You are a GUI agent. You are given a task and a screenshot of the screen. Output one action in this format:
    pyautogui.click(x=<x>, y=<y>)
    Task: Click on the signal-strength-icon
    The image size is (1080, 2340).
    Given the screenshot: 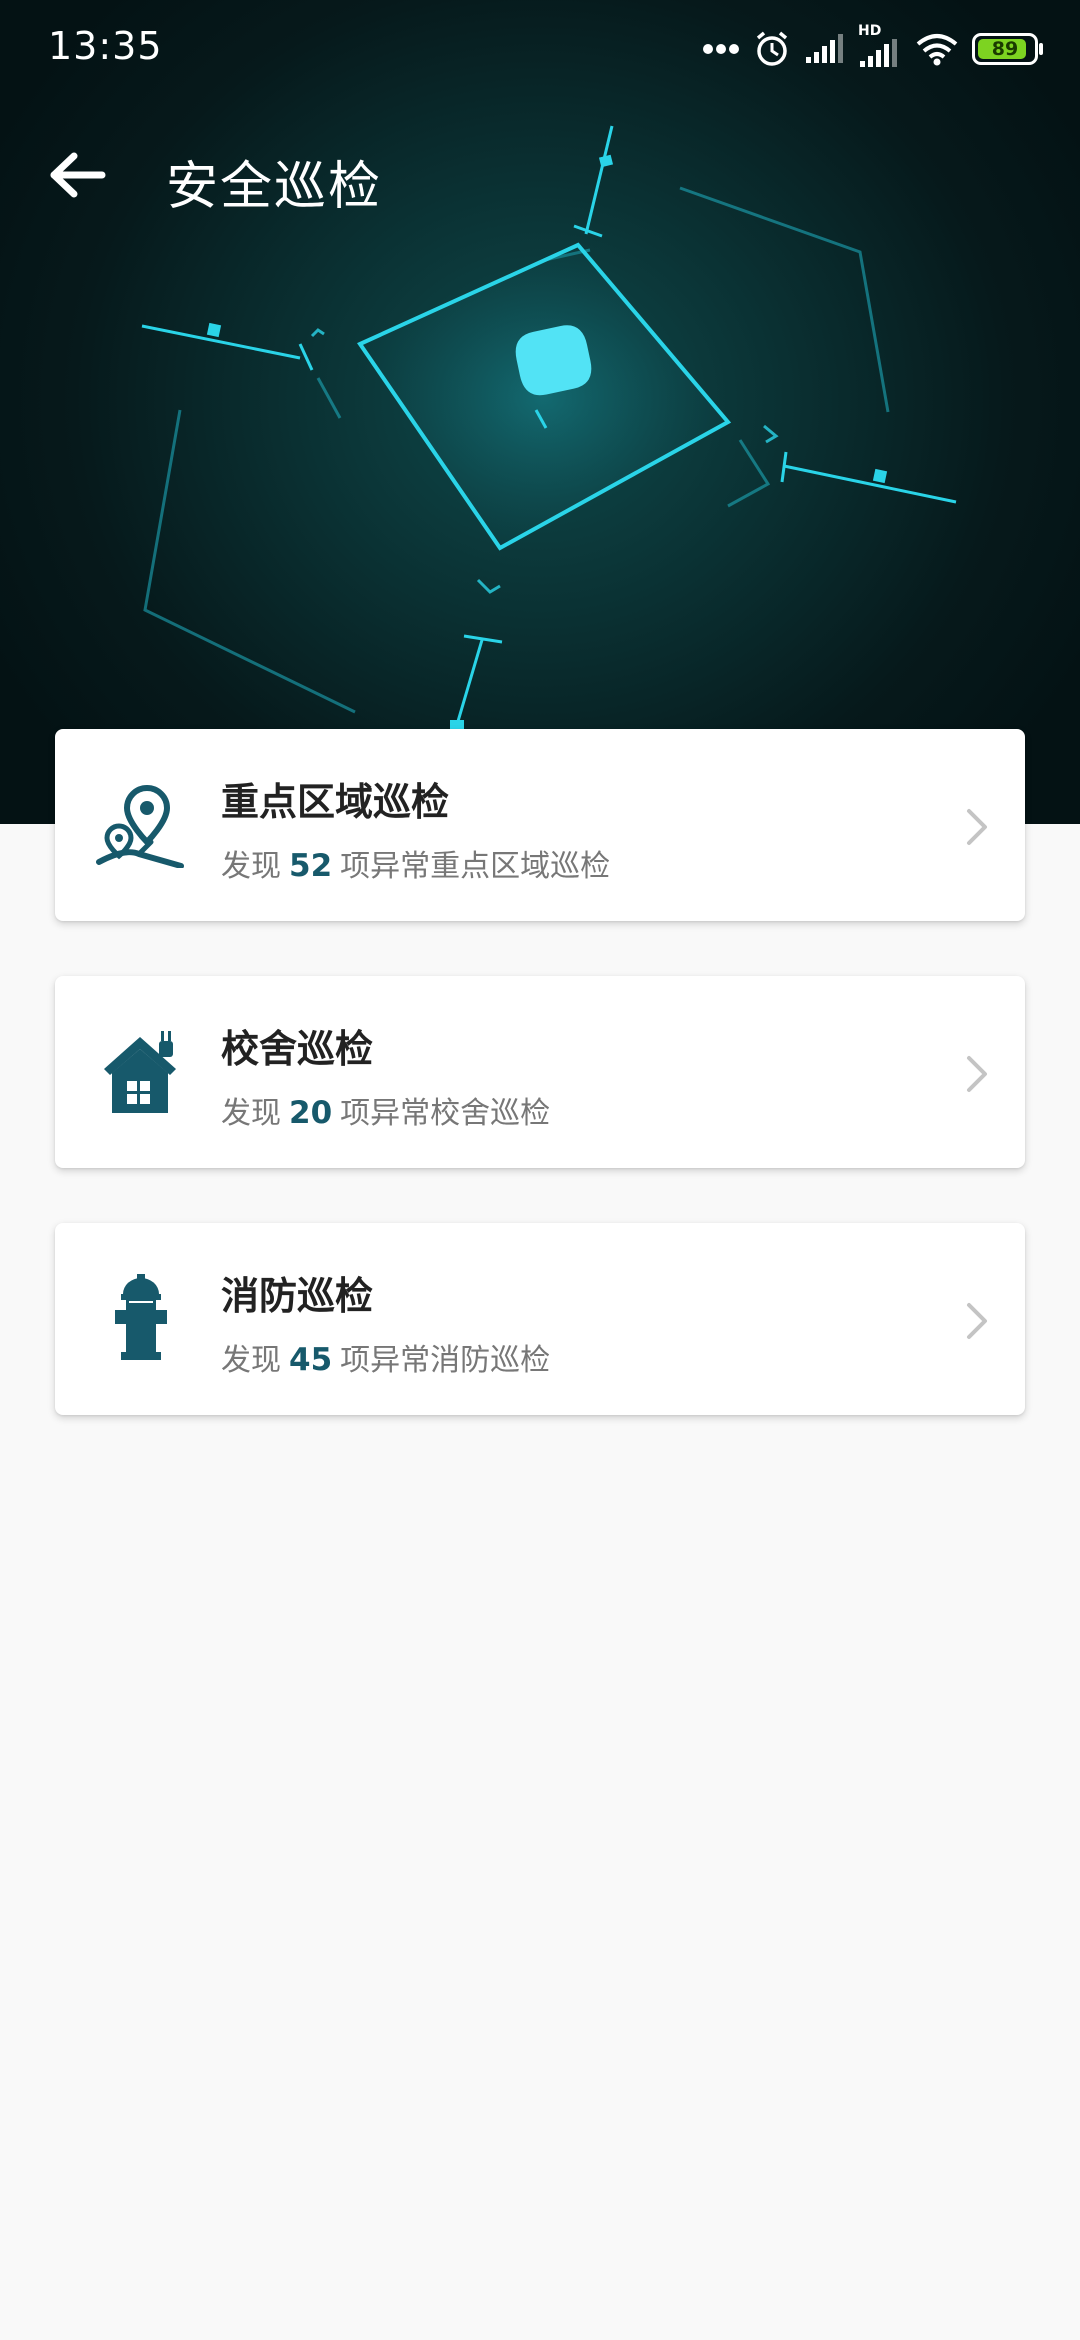 What is the action you would take?
    pyautogui.click(x=824, y=48)
    